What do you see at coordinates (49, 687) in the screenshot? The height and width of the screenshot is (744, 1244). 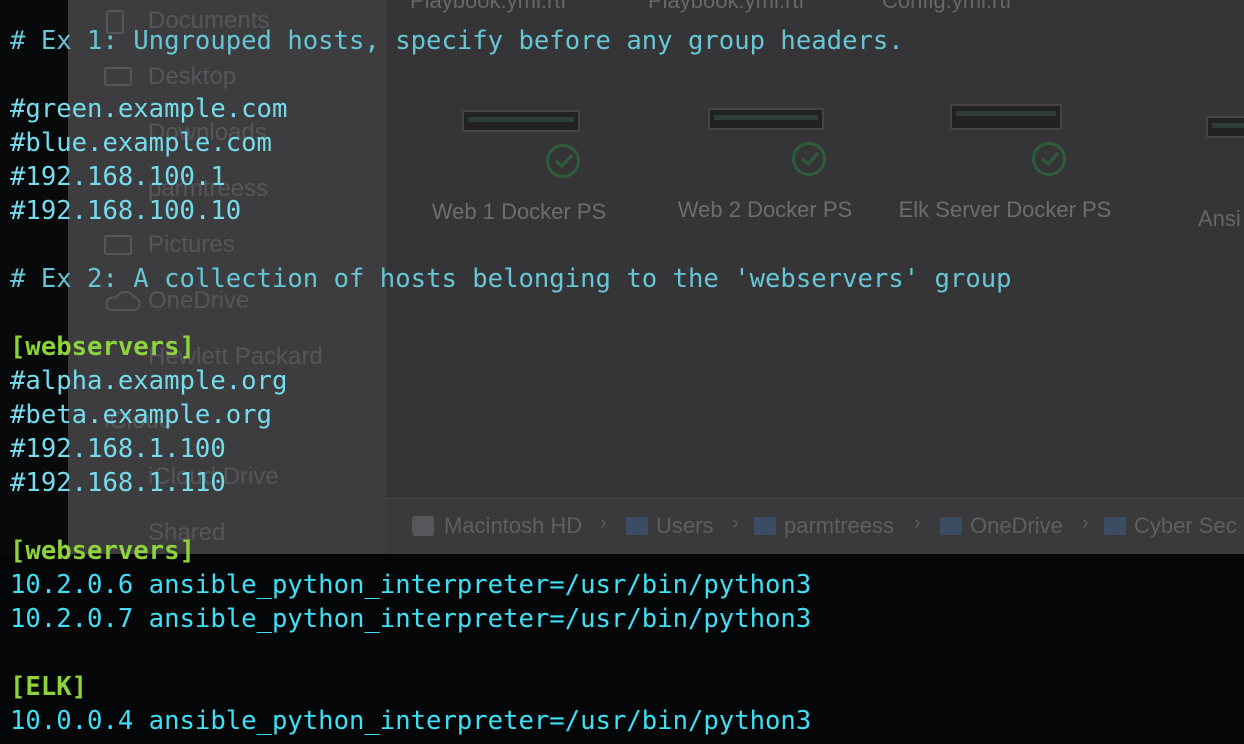 I see `terminal-group-header: [ELK]` at bounding box center [49, 687].